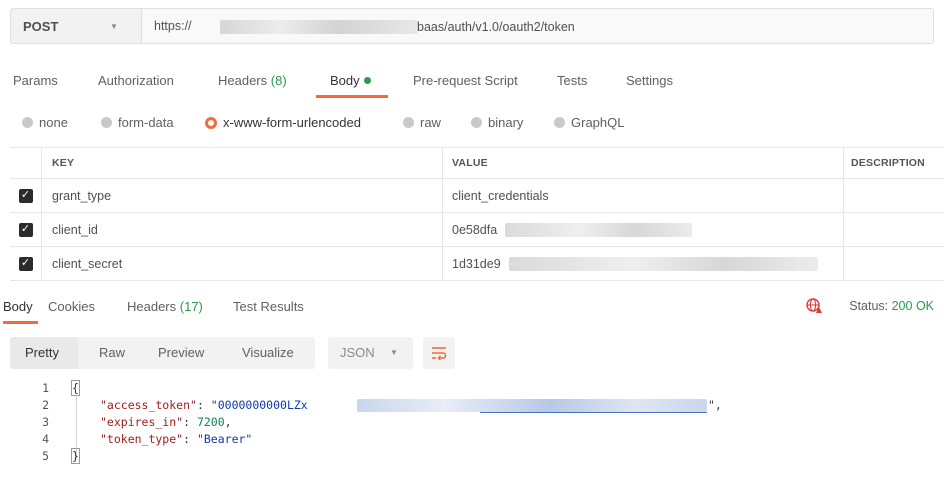 This screenshot has width=944, height=480. What do you see at coordinates (42, 352) in the screenshot?
I see `view-pretty-button: Pretty` at bounding box center [42, 352].